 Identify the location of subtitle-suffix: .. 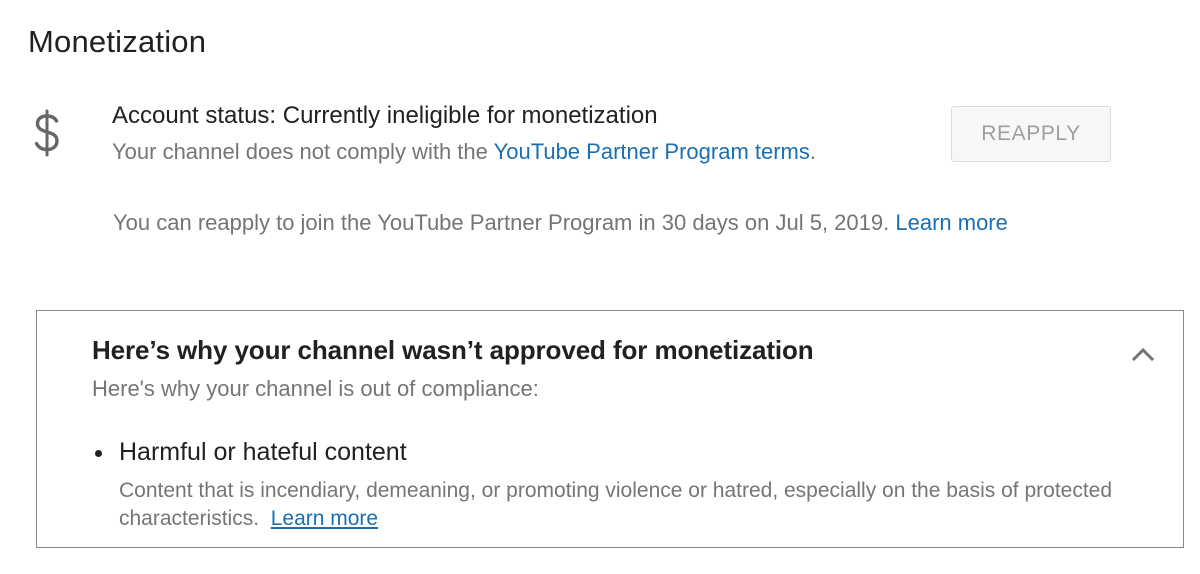
(813, 151).